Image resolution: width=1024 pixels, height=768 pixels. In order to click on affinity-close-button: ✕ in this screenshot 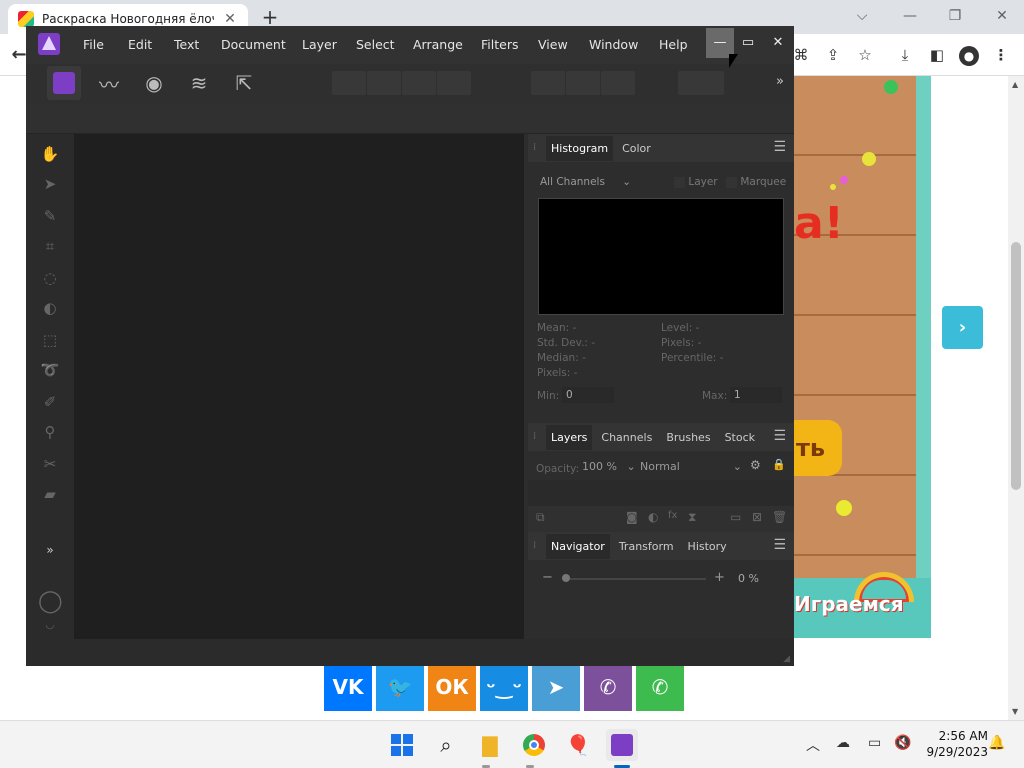, I will do `click(778, 43)`.